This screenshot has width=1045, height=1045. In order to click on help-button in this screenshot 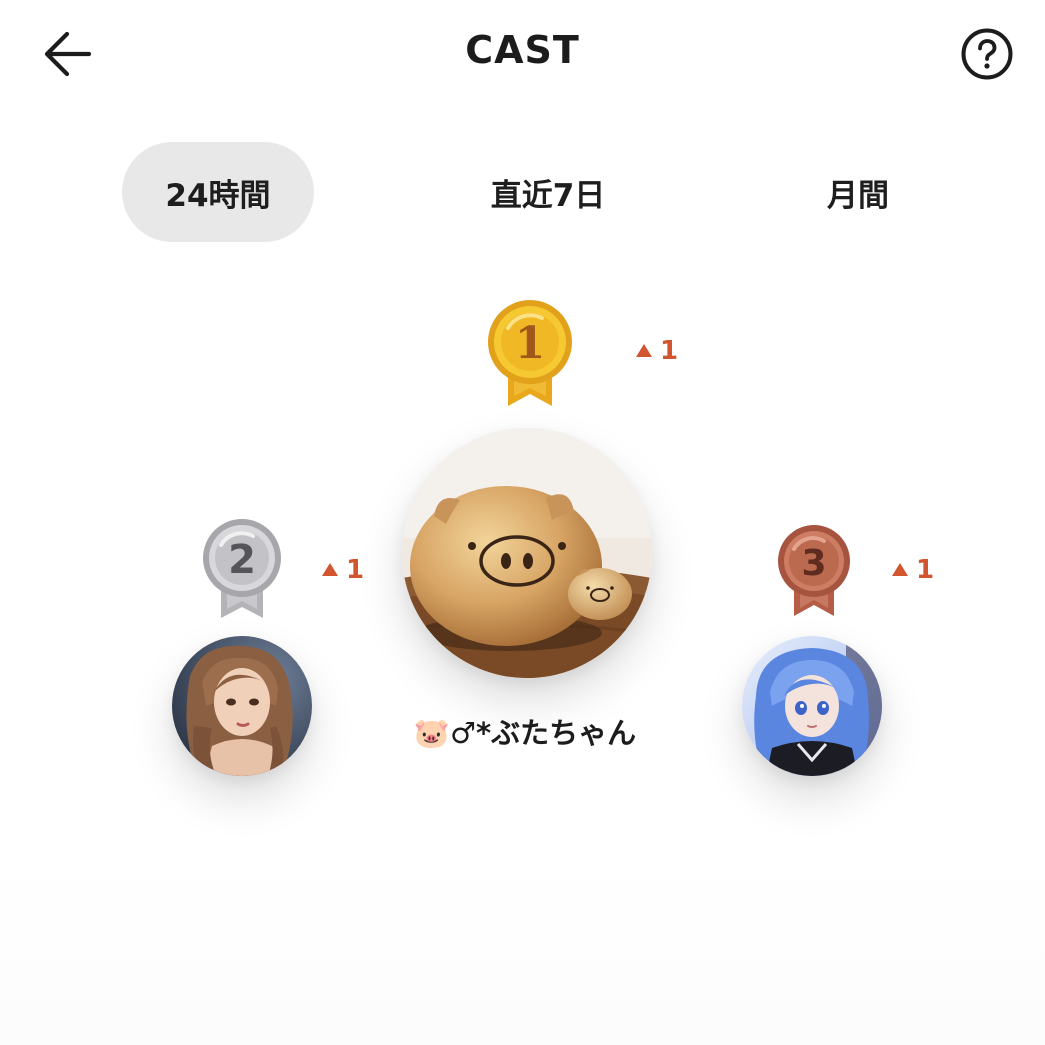, I will do `click(987, 54)`.